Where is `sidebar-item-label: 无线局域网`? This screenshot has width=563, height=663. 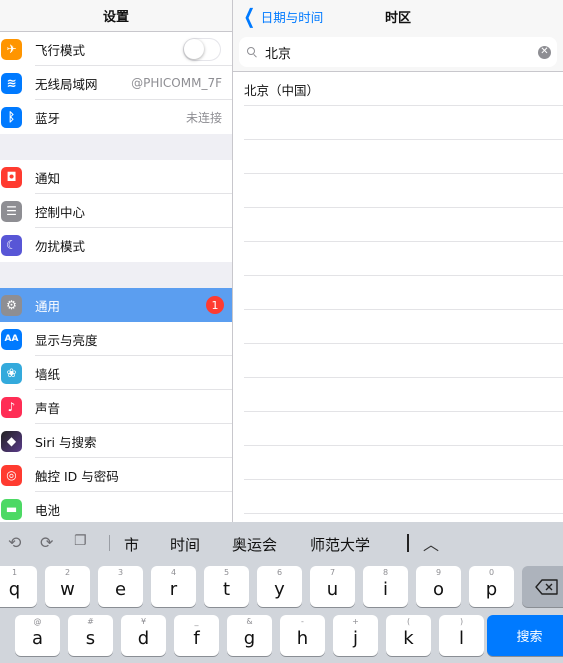 sidebar-item-label: 无线局域网 is located at coordinates (66, 84).